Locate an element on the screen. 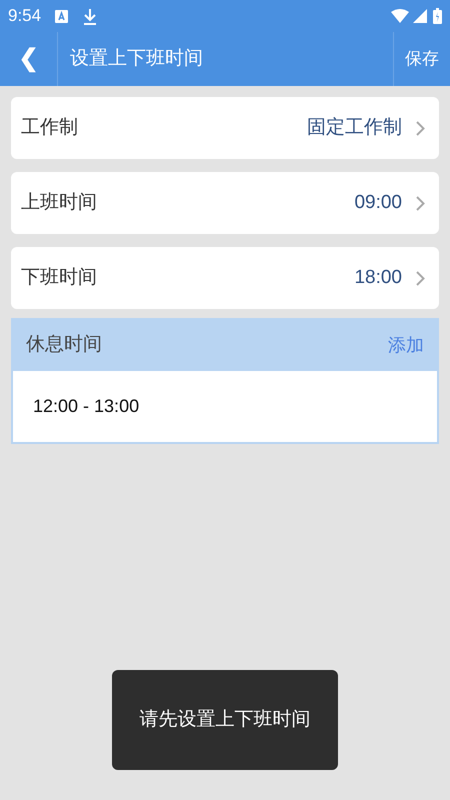 This screenshot has width=450, height=800. row-label: 下班时间 is located at coordinates (59, 278).